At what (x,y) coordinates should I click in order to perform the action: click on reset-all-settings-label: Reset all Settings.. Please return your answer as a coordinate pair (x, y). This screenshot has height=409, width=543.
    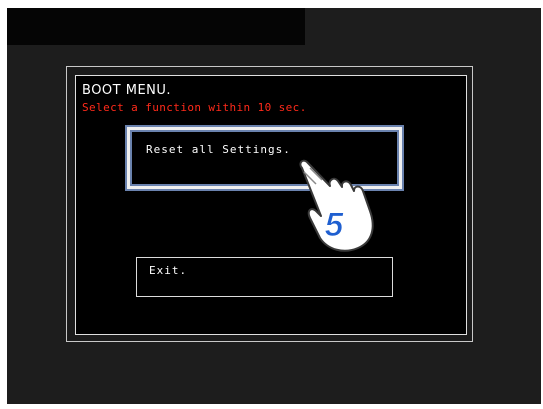
    Looking at the image, I should click on (218, 149).